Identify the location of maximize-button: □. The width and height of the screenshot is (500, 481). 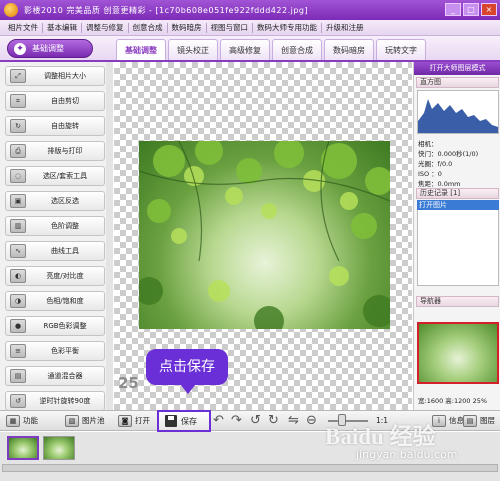
(471, 9).